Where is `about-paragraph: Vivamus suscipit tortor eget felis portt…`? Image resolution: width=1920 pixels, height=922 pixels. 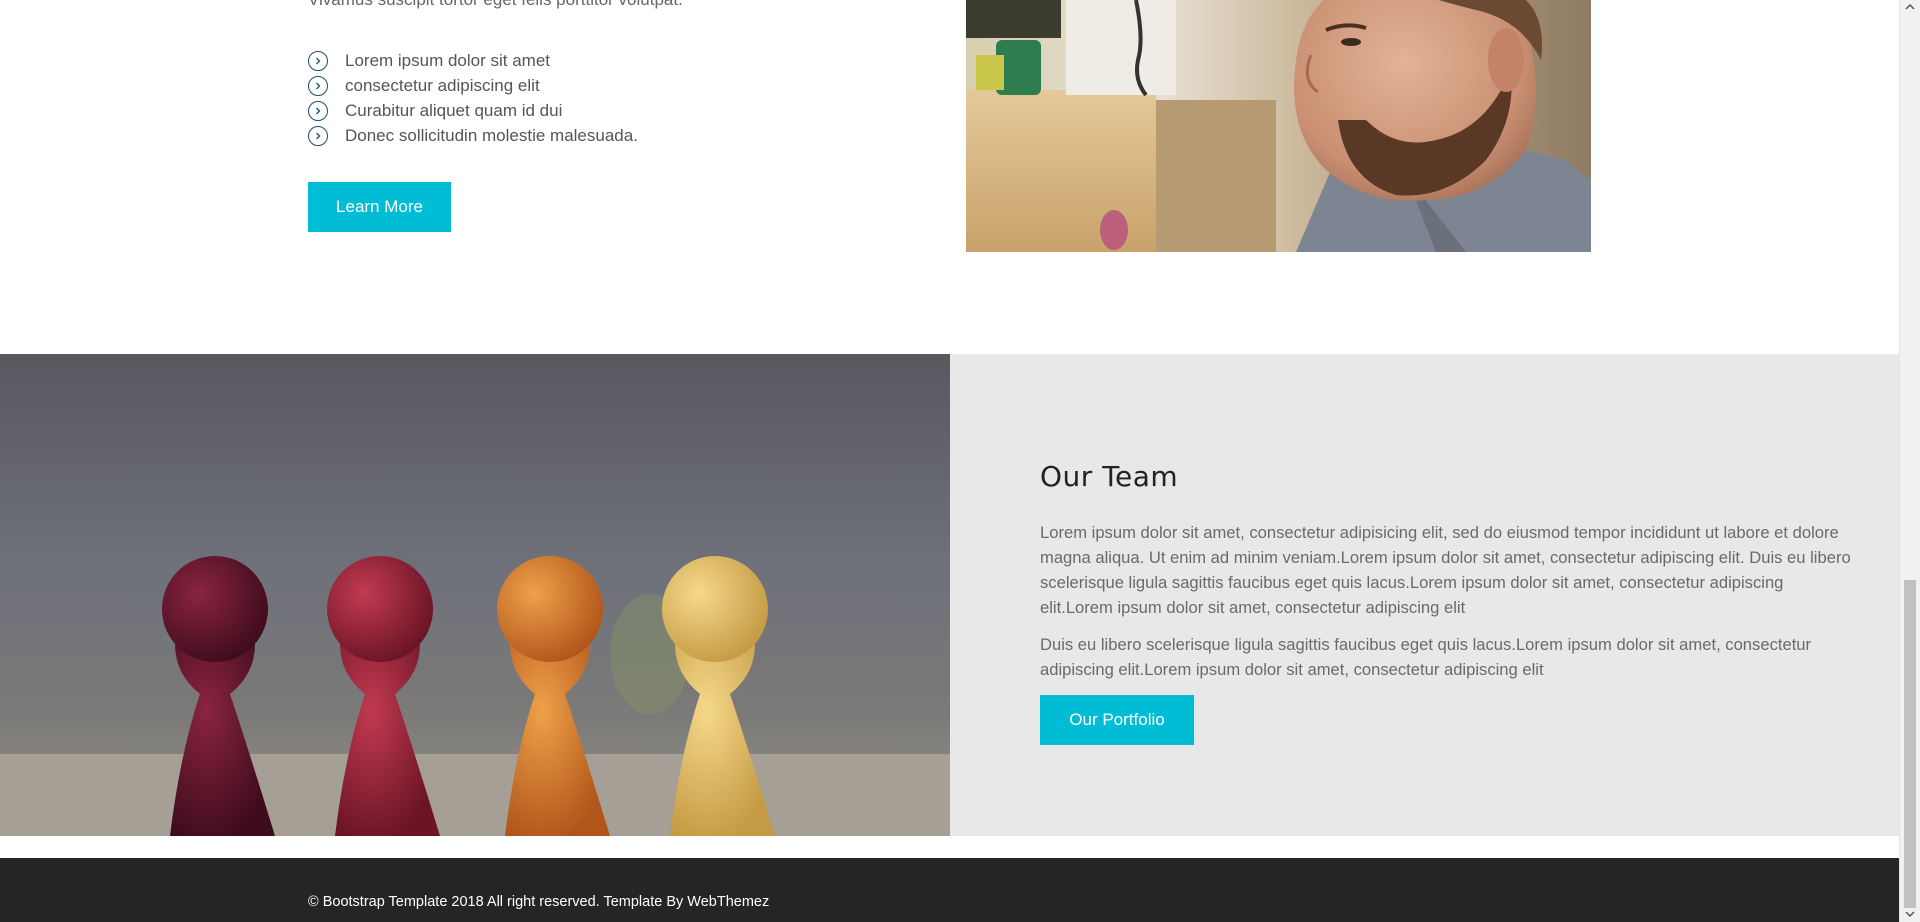
about-paragraph: Vivamus suscipit tortor eget felis portt… is located at coordinates (495, 5).